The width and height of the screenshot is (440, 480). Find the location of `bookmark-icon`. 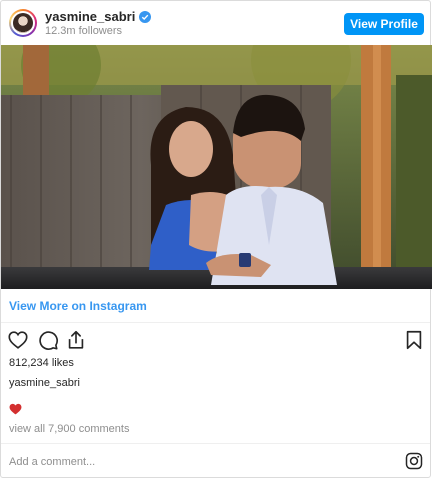

bookmark-icon is located at coordinates (414, 340).